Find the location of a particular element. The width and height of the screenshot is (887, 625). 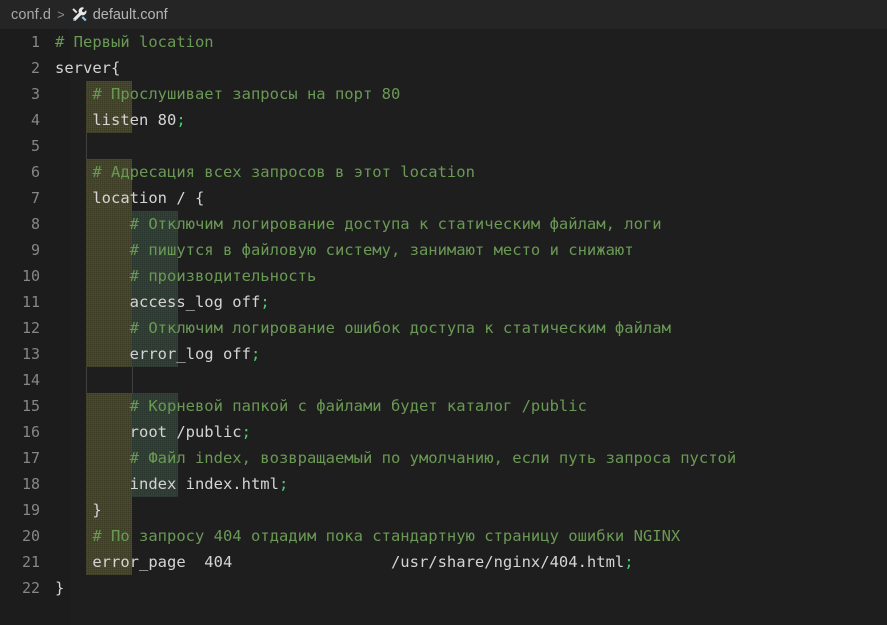

code-line-text: listen 80; is located at coordinates (120, 120).